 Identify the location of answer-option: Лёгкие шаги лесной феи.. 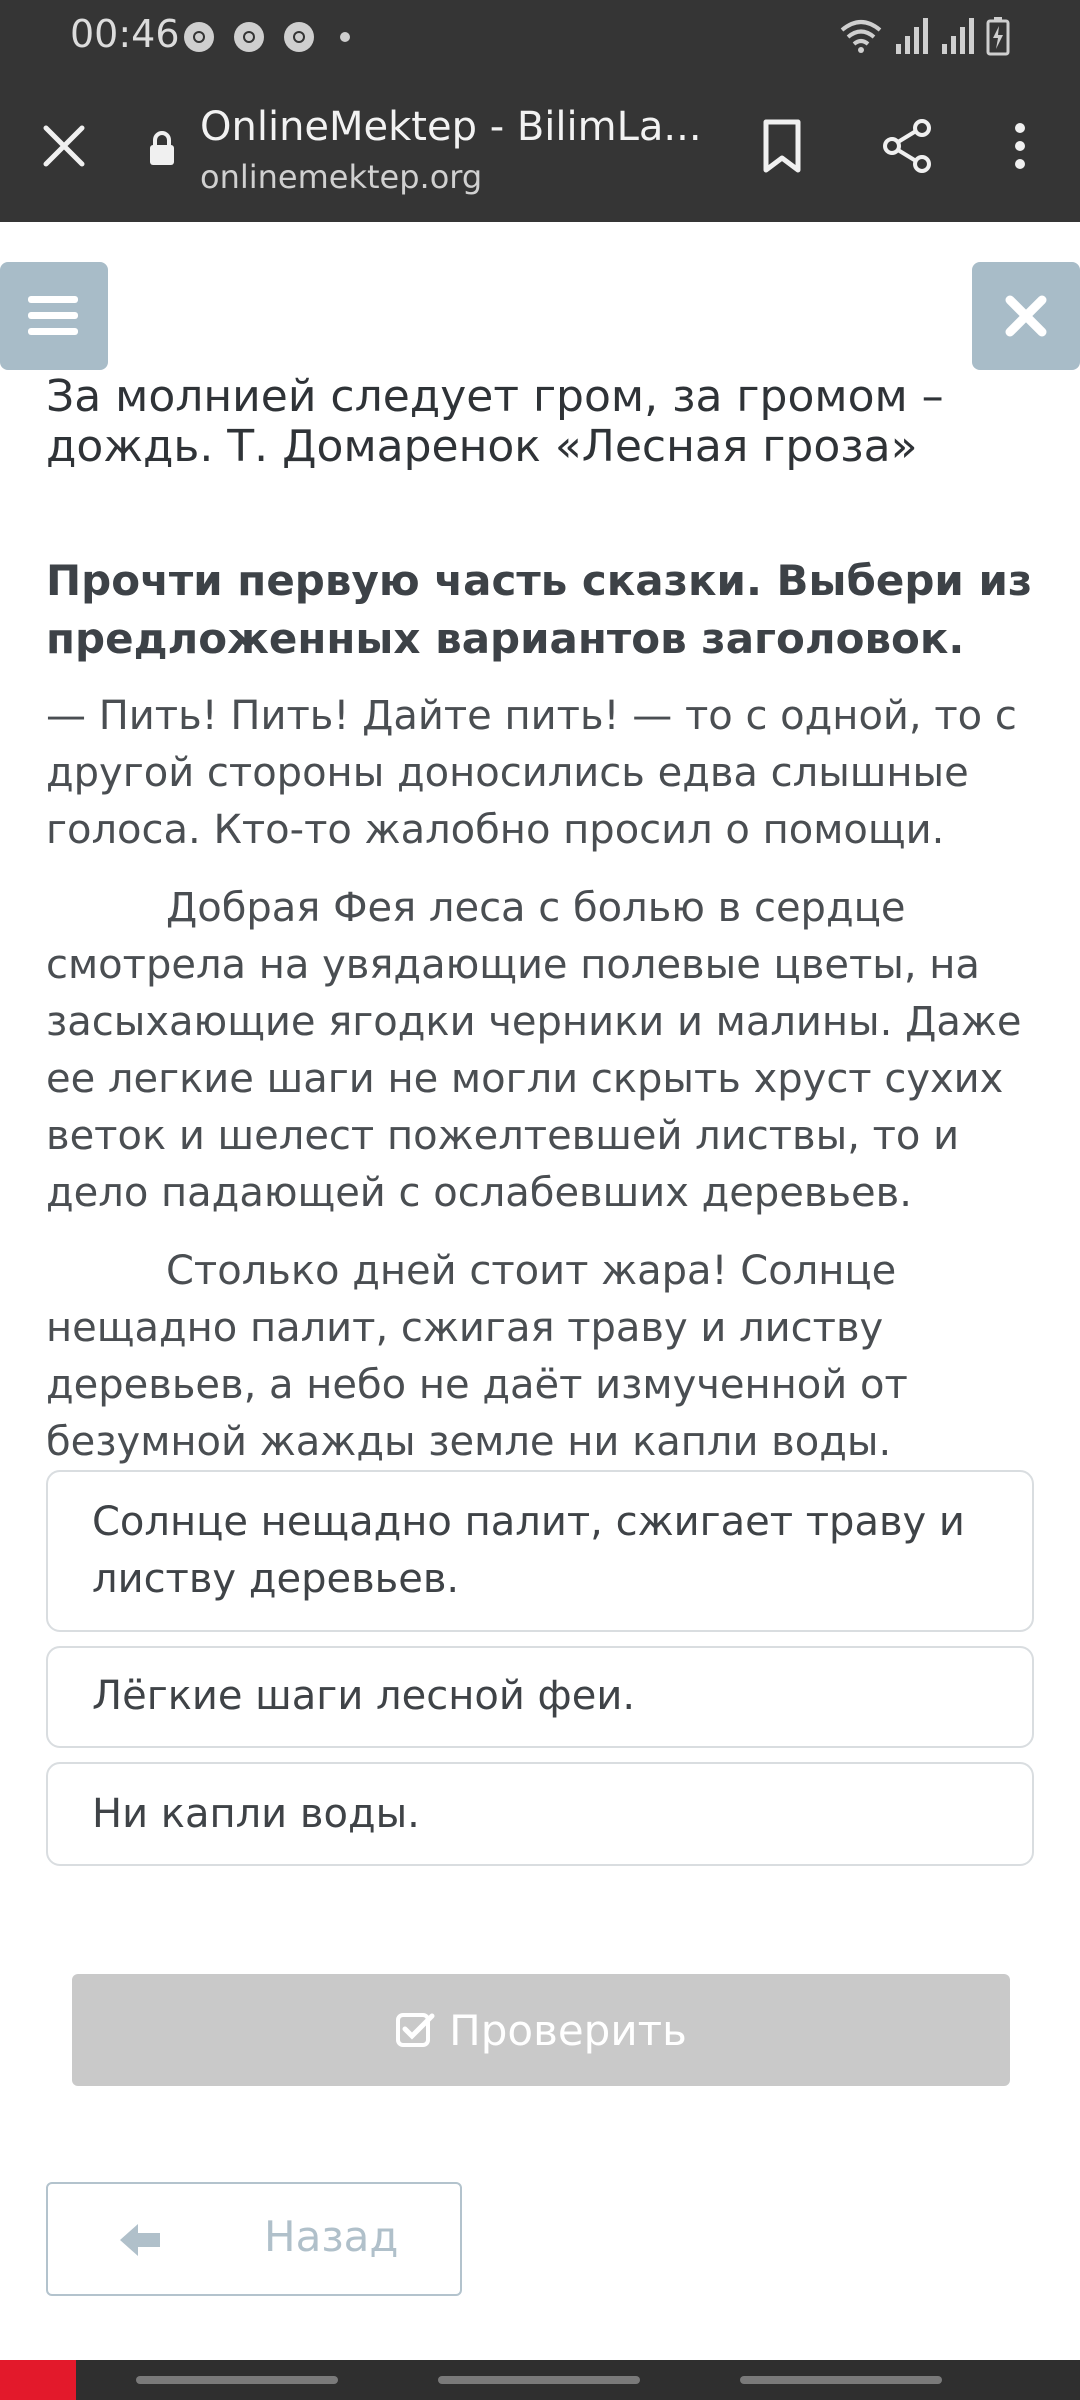
(540, 1697).